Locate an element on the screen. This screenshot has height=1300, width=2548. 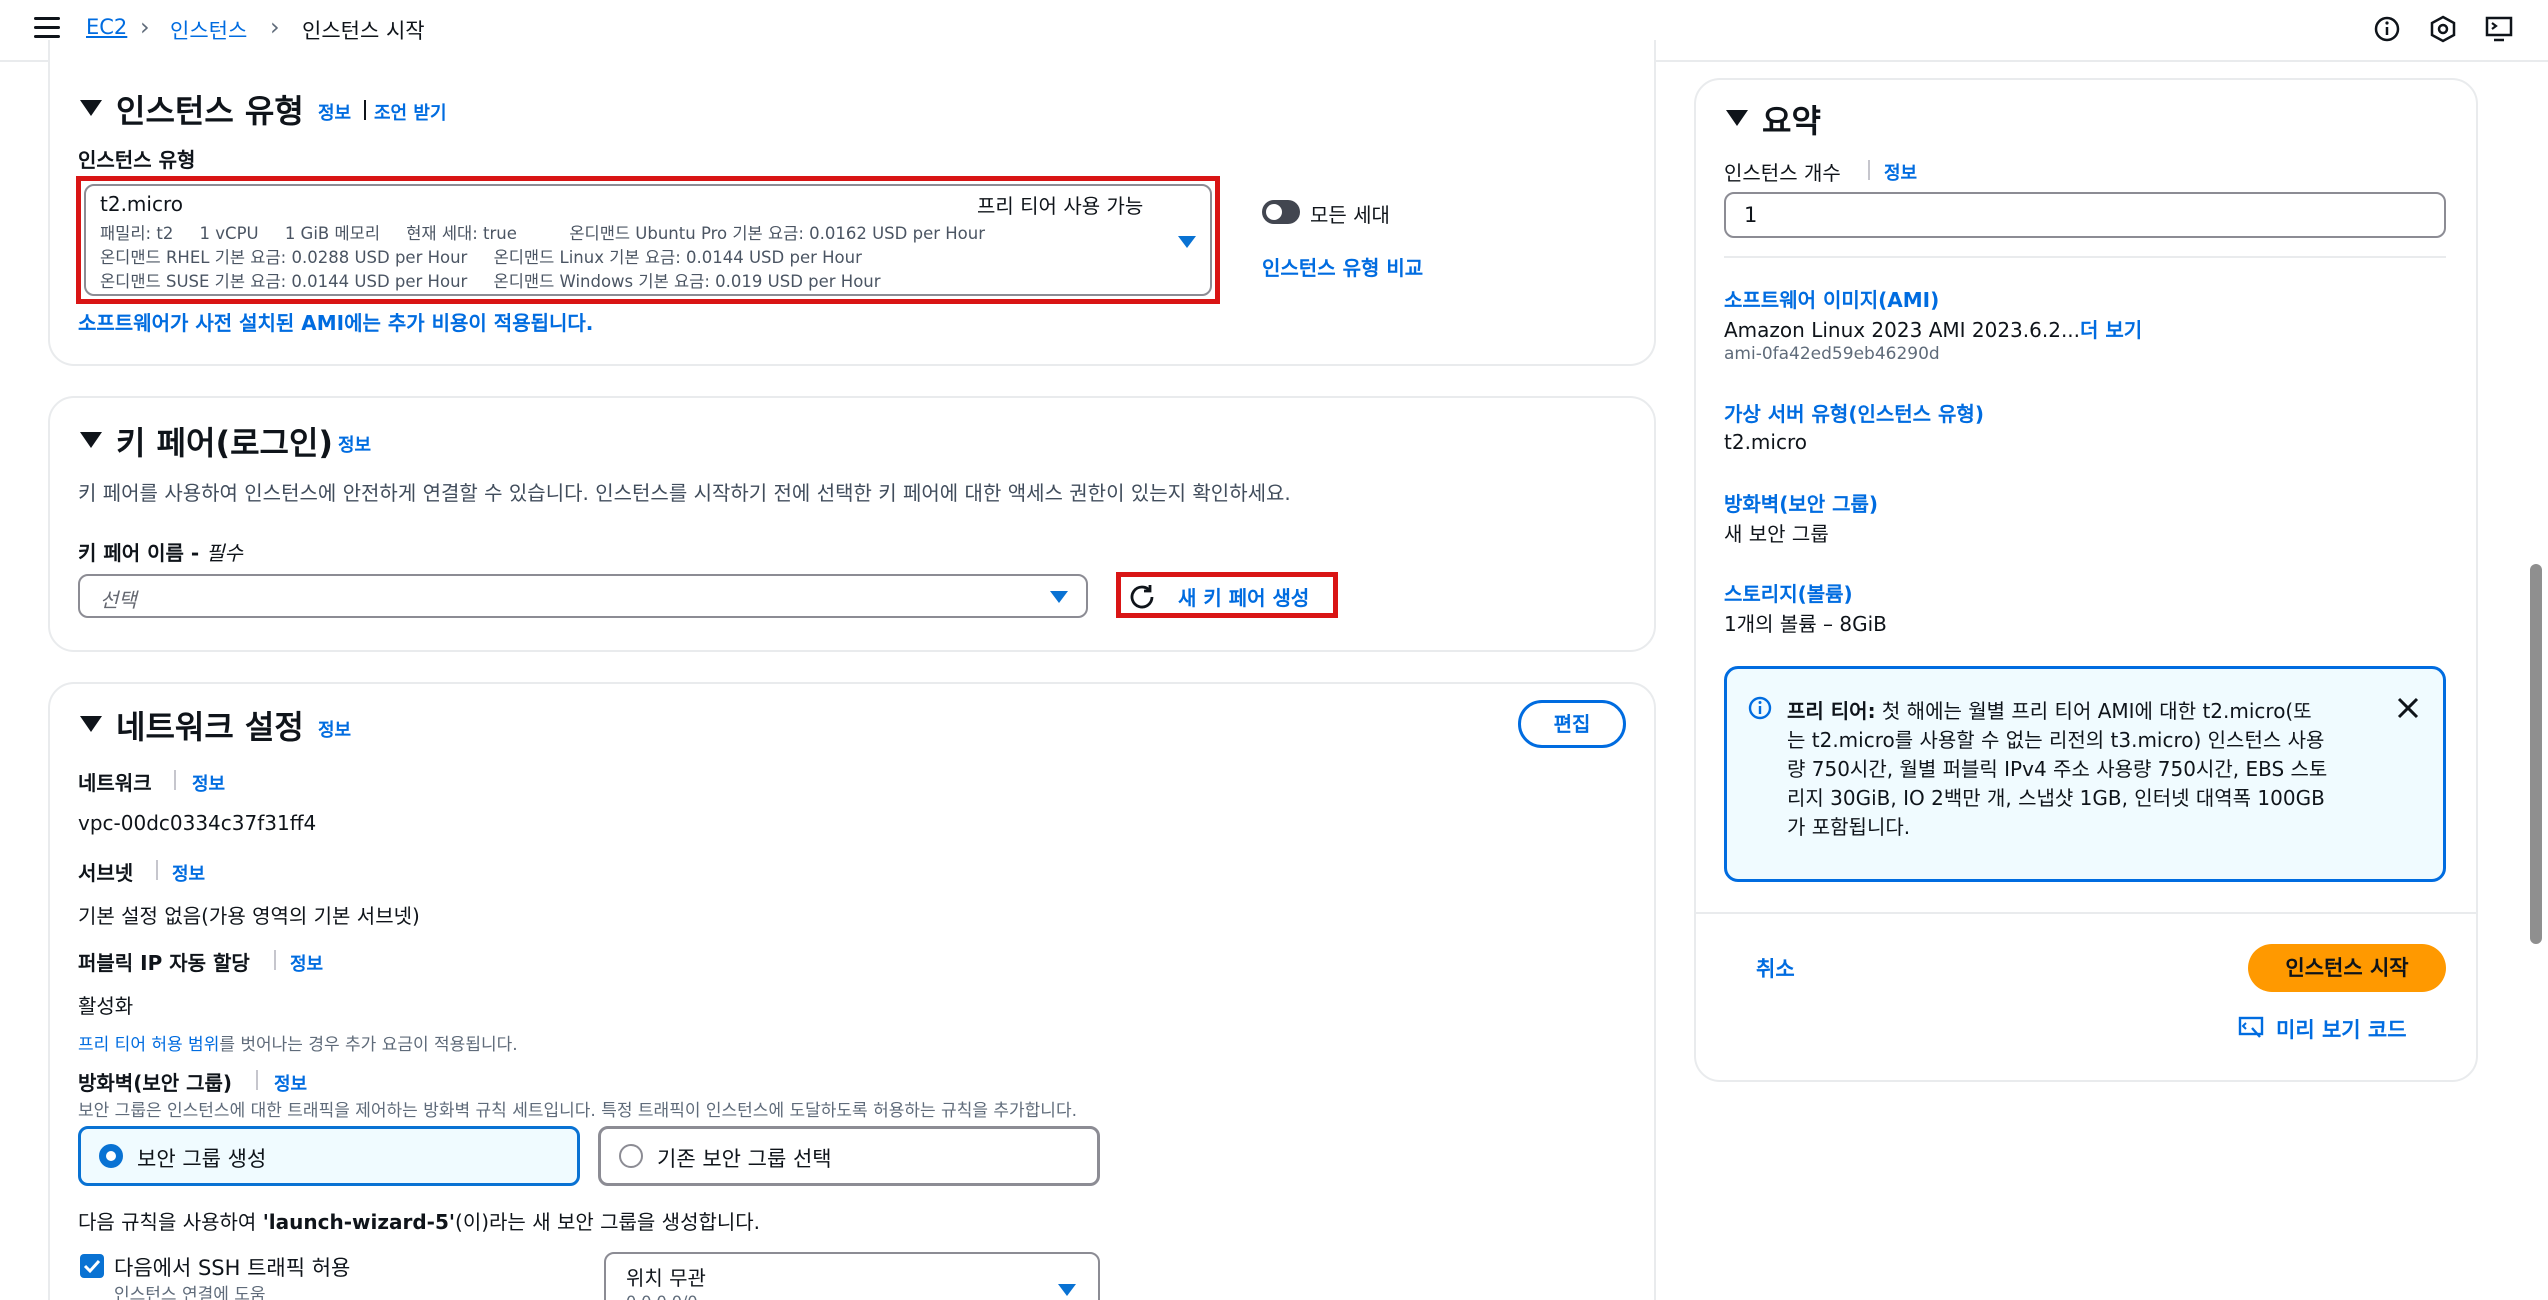
key-pair-info-link: 정보 is located at coordinates (354, 444).